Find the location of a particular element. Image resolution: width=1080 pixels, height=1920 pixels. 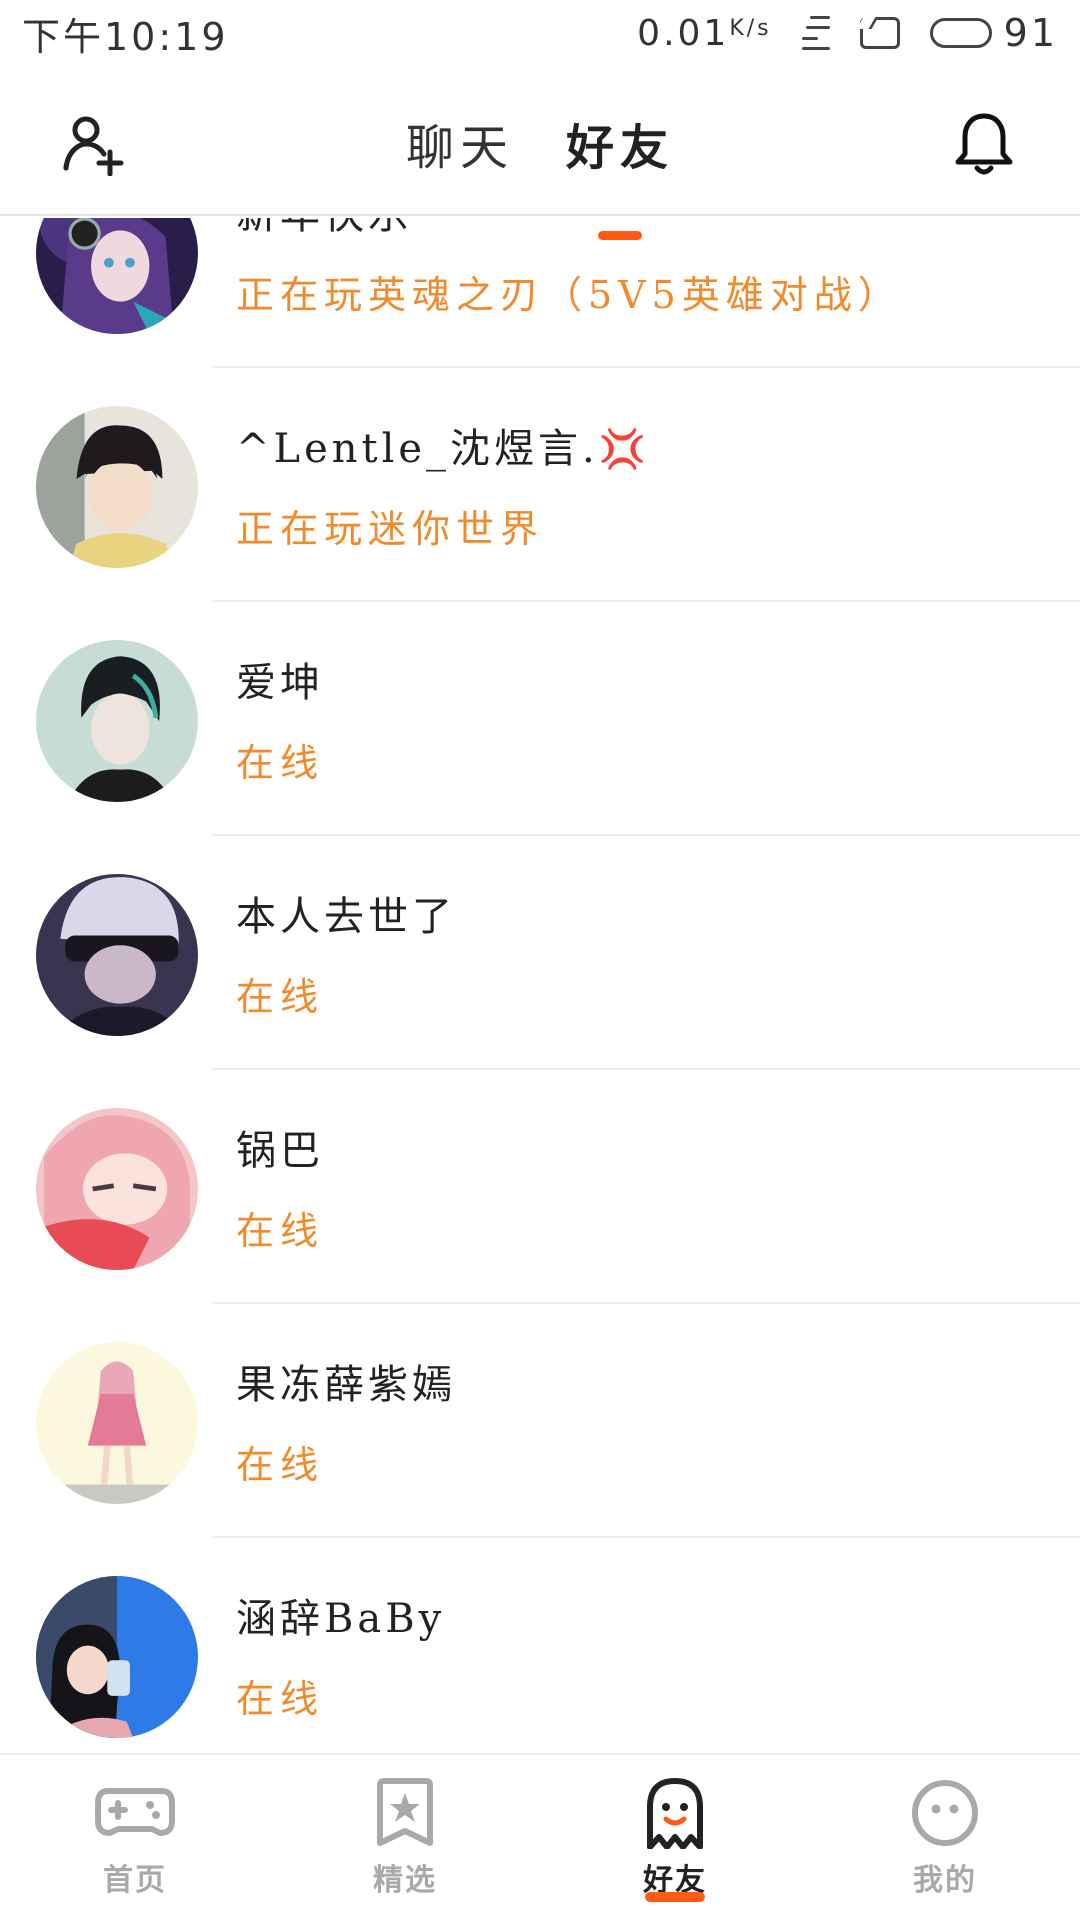

smiley-face-icon is located at coordinates (945, 1813).